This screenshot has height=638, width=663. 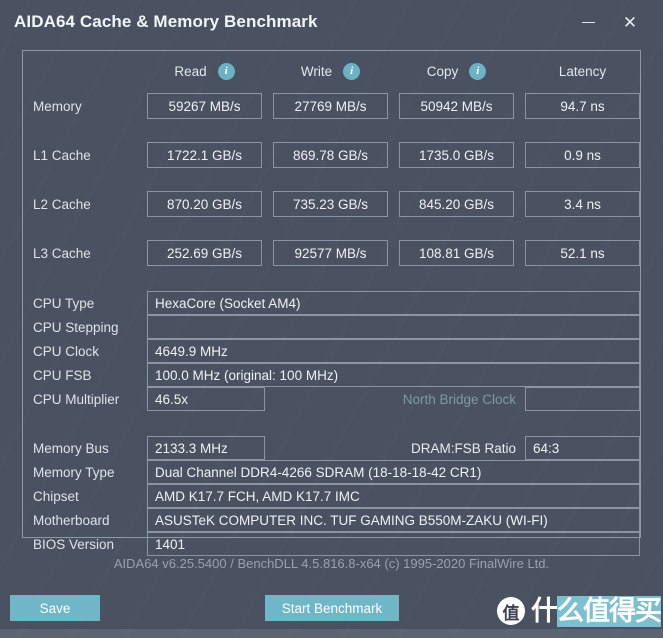 I want to click on watermark-text-plain: 什, so click(x=544, y=611).